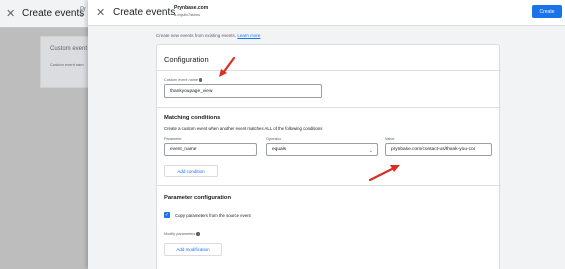 The image size is (565, 269). I want to click on background-title: Create events, so click(53, 13).